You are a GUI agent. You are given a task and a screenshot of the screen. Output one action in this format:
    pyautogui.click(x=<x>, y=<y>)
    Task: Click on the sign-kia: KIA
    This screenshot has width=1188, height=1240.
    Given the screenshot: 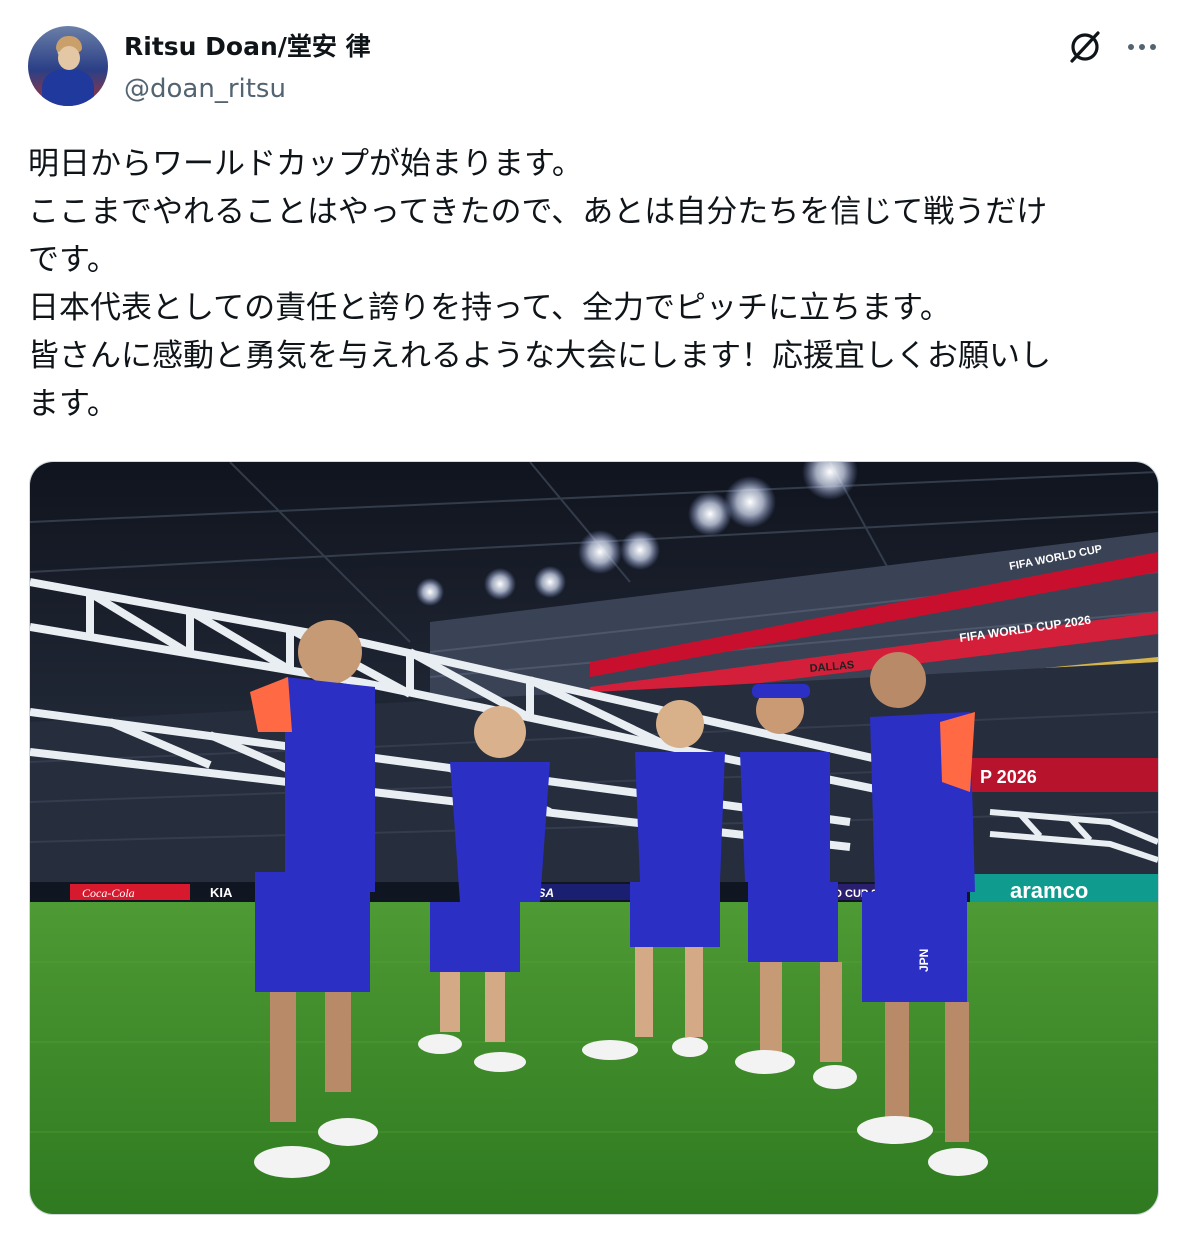 What is the action you would take?
    pyautogui.click(x=221, y=892)
    